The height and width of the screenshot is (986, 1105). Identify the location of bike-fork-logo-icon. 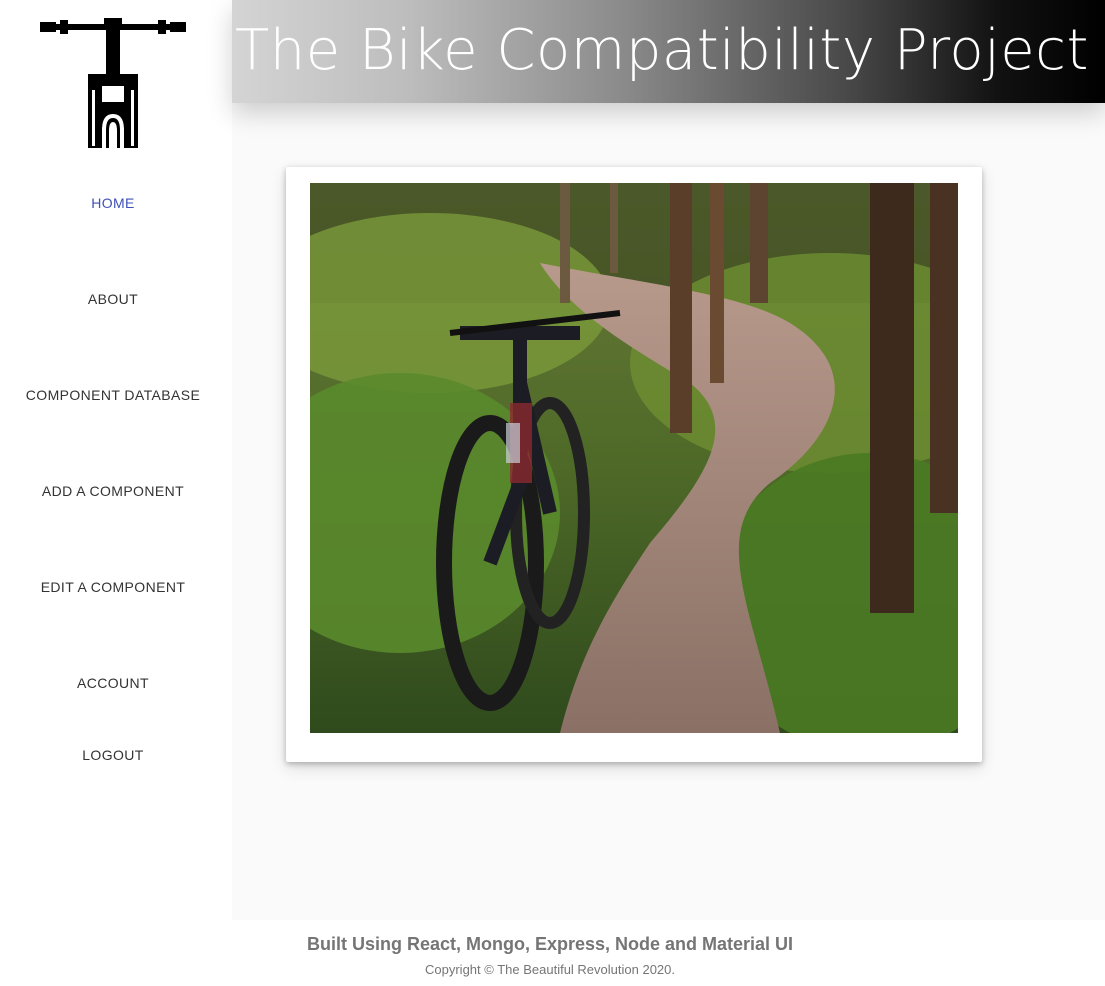
(113, 85).